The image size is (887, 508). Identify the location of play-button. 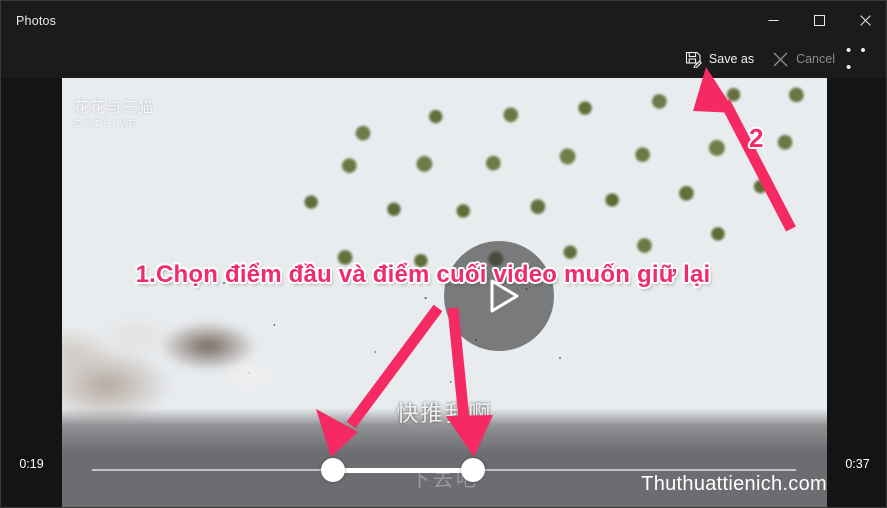
(499, 296).